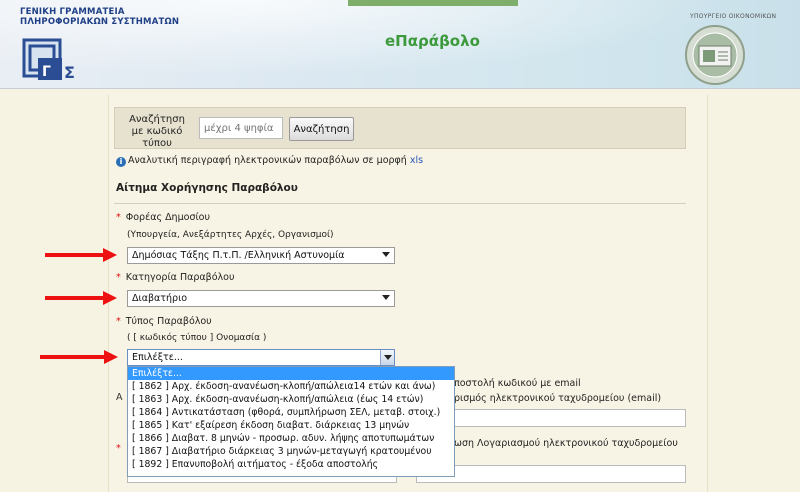 The height and width of the screenshot is (492, 800). What do you see at coordinates (551, 418) in the screenshot?
I see `email-input` at bounding box center [551, 418].